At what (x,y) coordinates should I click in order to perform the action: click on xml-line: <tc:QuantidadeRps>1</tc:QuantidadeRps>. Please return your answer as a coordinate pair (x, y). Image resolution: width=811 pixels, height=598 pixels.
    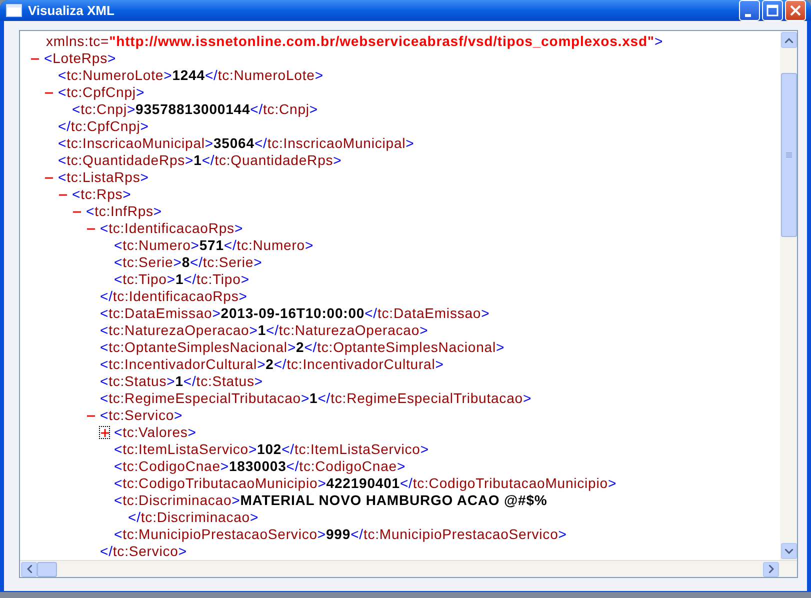
    Looking at the image, I should click on (200, 160).